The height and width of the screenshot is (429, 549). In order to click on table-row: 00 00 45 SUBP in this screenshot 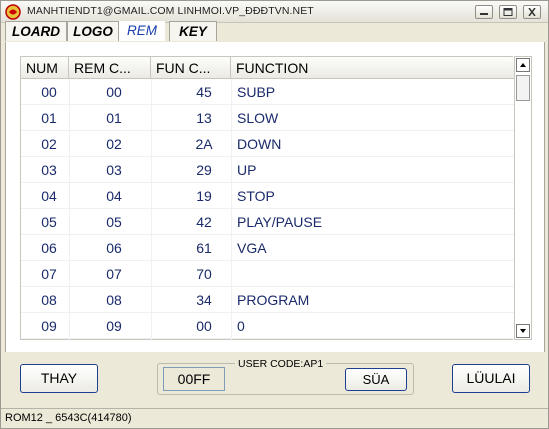, I will do `click(267, 92)`.